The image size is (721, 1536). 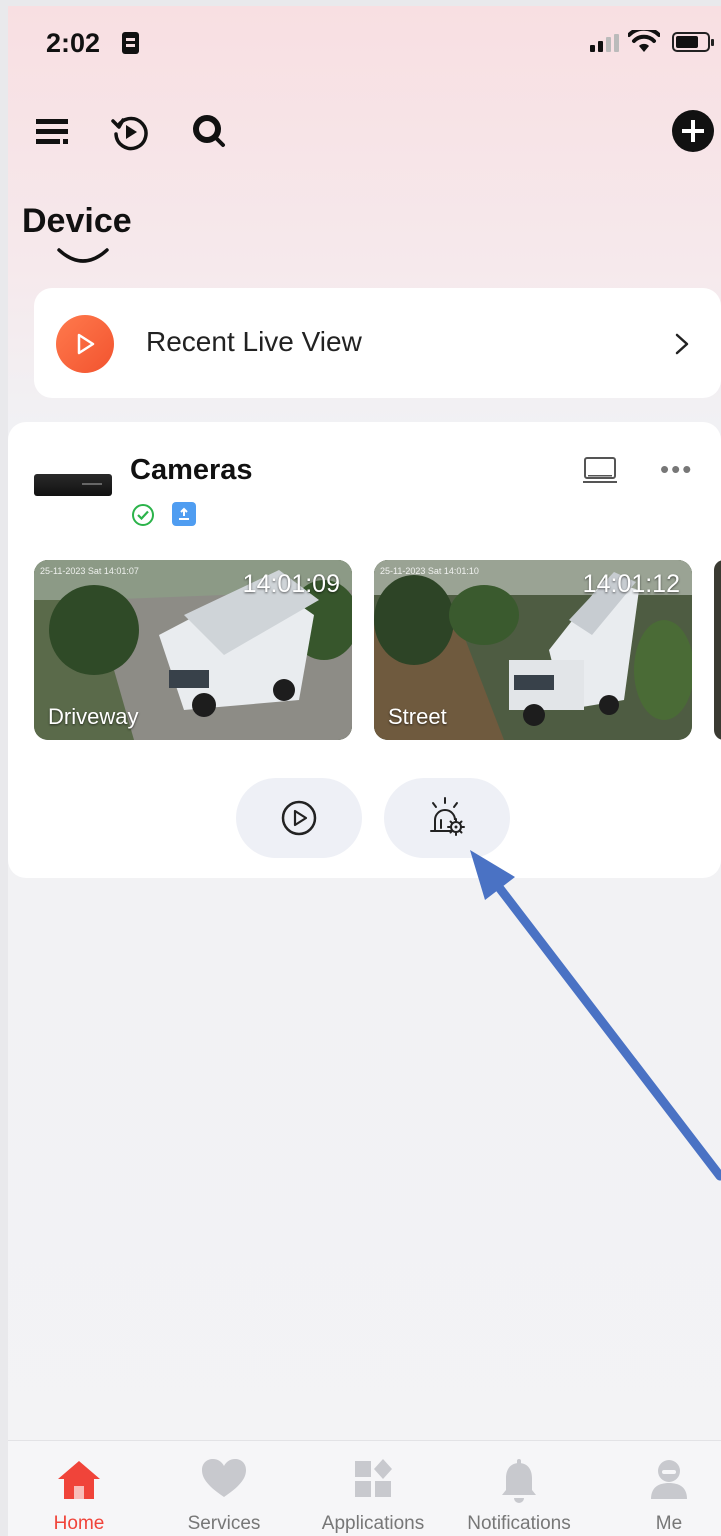 I want to click on tab-label: Applications, so click(x=373, y=1523).